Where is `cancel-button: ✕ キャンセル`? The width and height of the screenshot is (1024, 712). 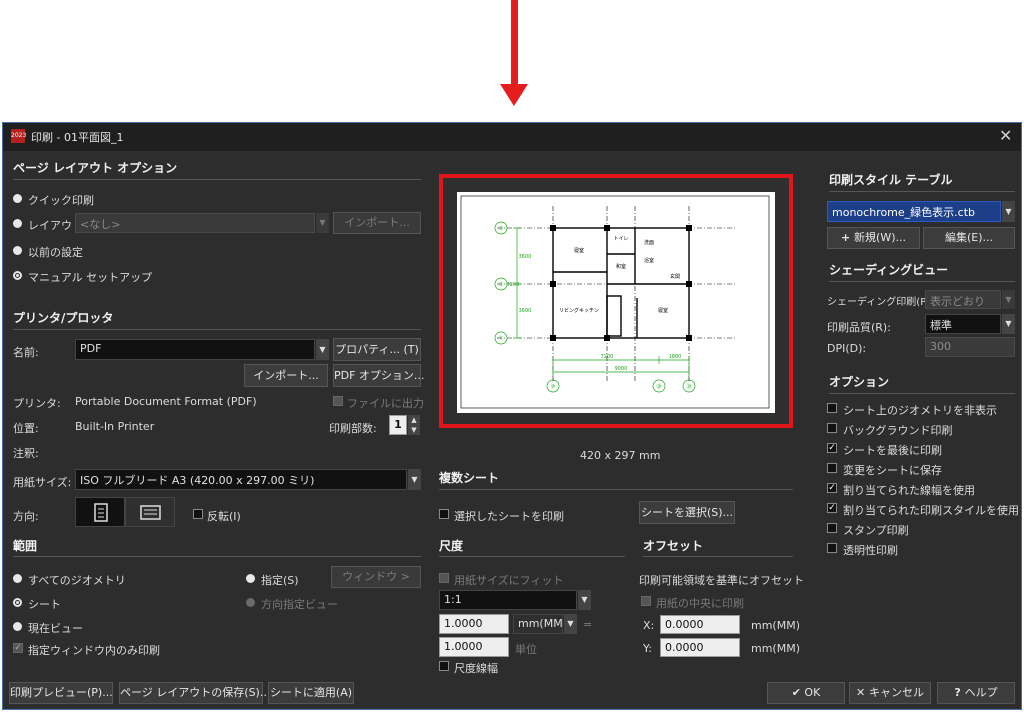
cancel-button: ✕ キャンセル is located at coordinates (890, 693).